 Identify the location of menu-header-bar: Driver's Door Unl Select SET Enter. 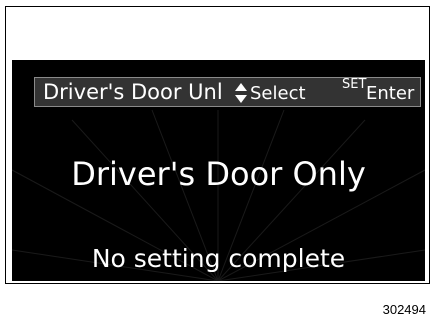
(227, 92).